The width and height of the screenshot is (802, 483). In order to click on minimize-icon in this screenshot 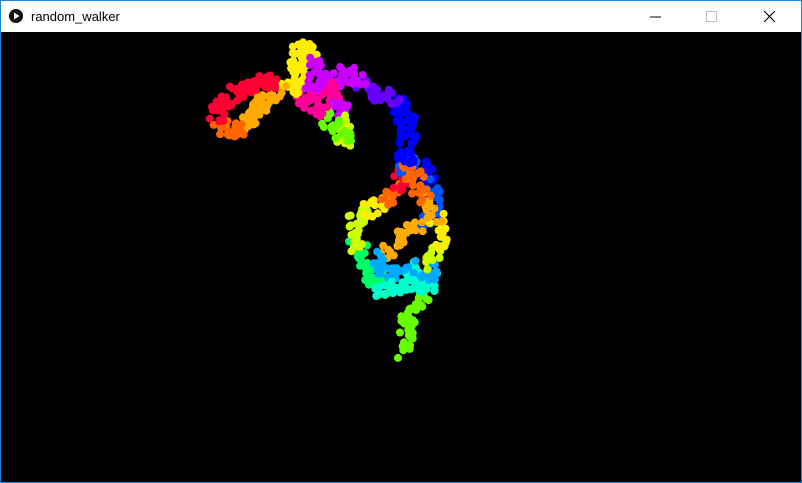, I will do `click(655, 17)`.